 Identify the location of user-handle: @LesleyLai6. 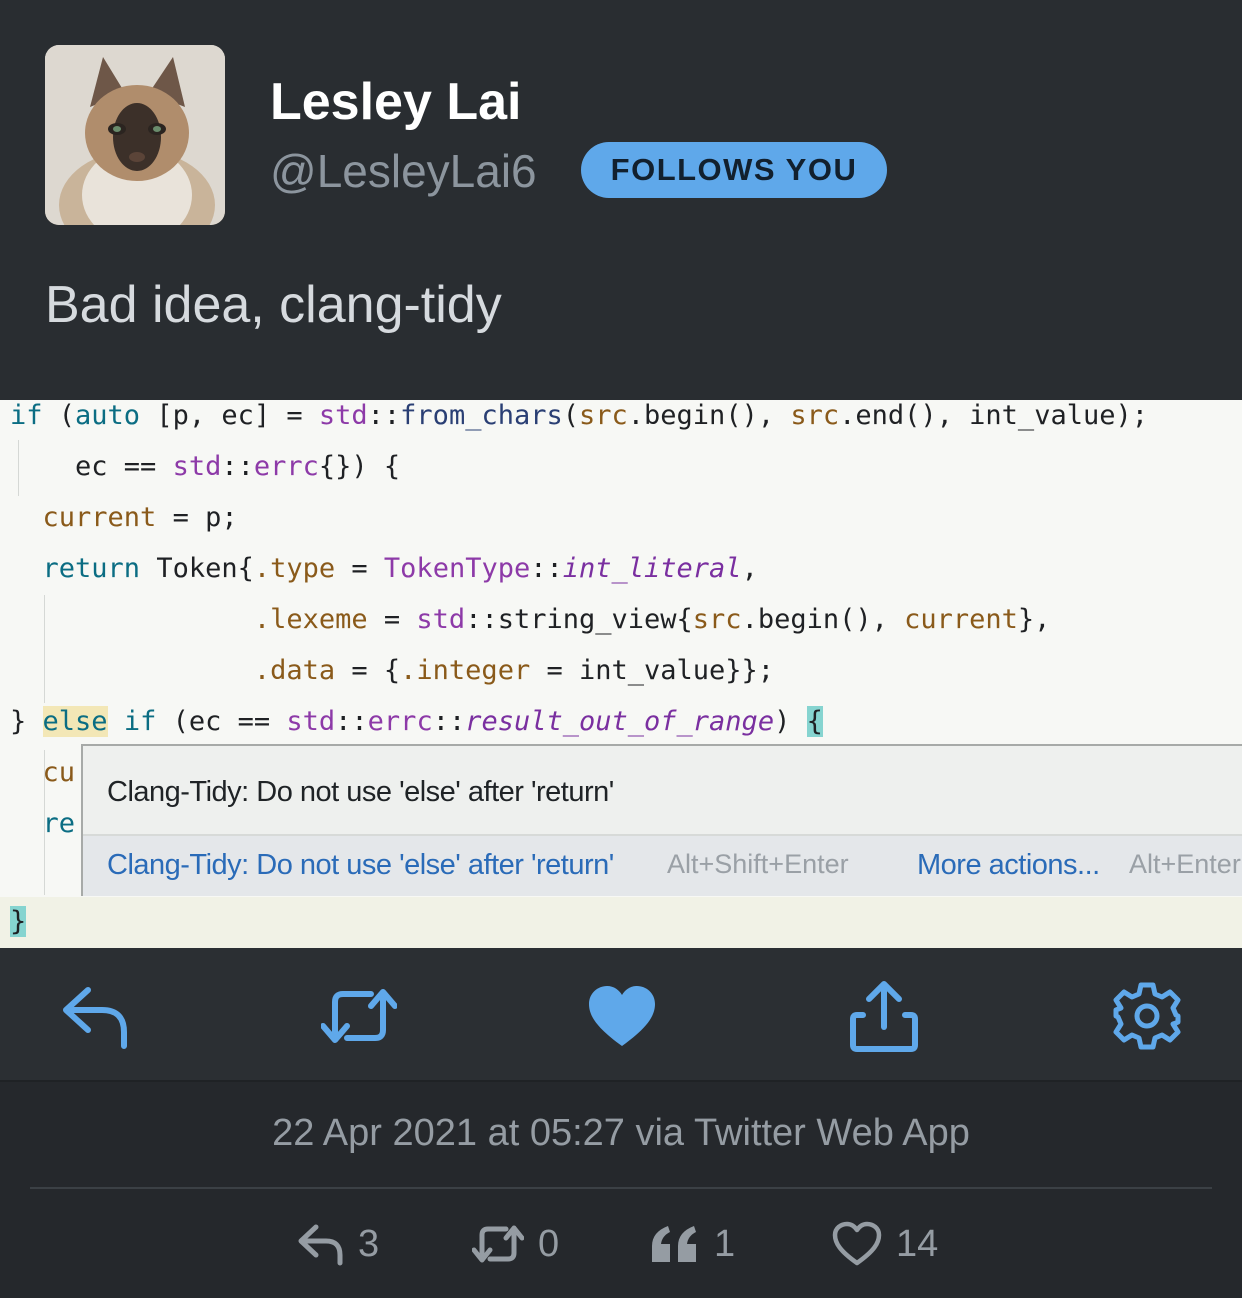
(403, 171).